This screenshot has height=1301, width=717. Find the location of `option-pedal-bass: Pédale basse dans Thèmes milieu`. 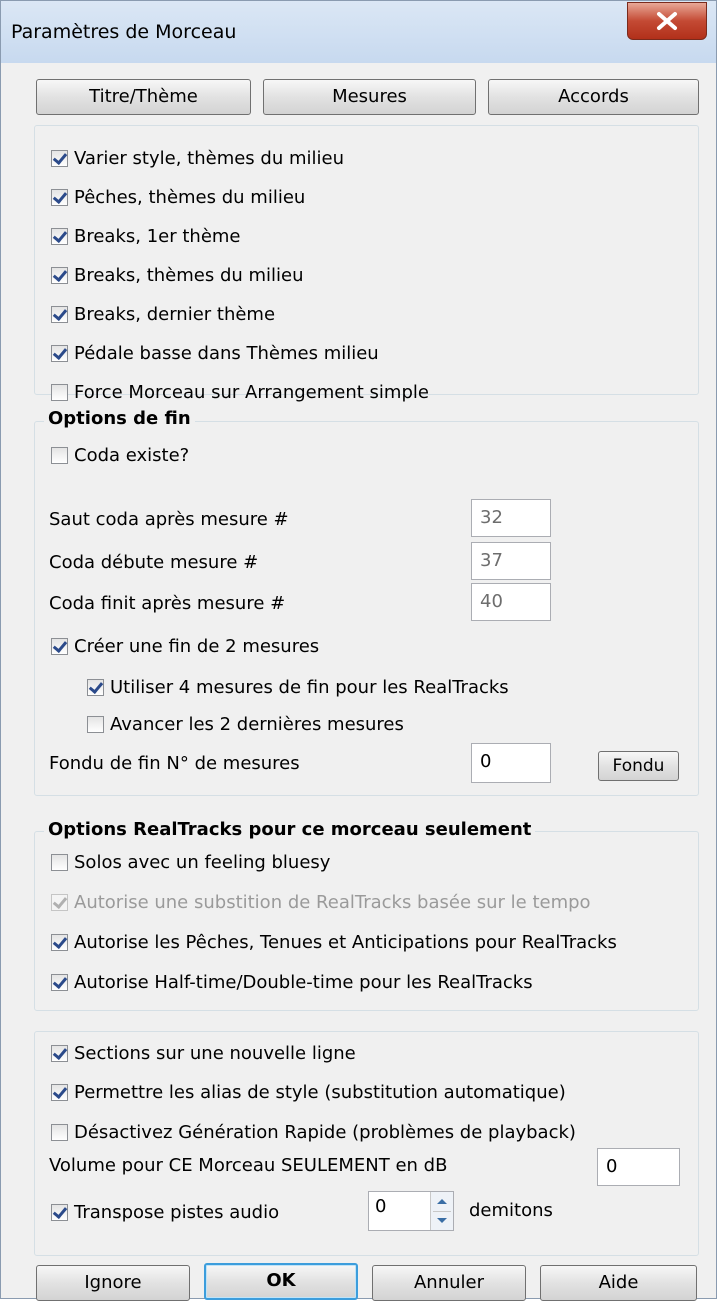

option-pedal-bass: Pédale basse dans Thèmes milieu is located at coordinates (215, 353).